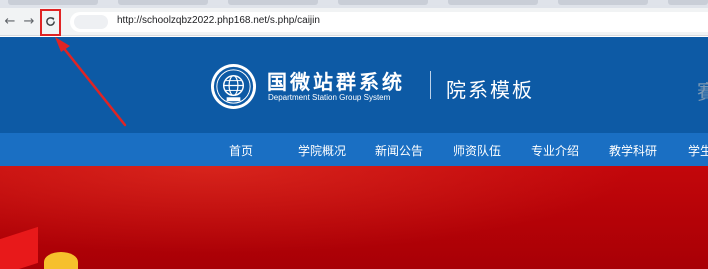  I want to click on reload-highlight-box, so click(50, 22).